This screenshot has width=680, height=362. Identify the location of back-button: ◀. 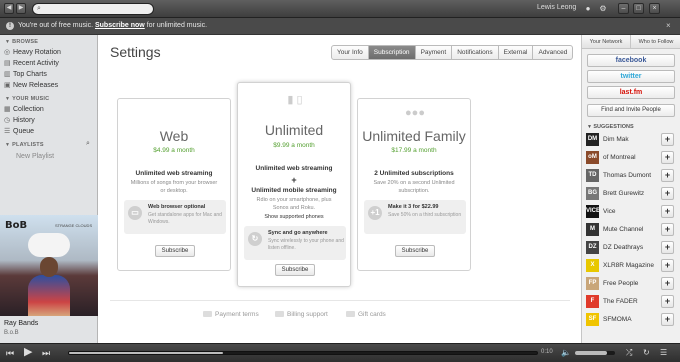
(9, 8).